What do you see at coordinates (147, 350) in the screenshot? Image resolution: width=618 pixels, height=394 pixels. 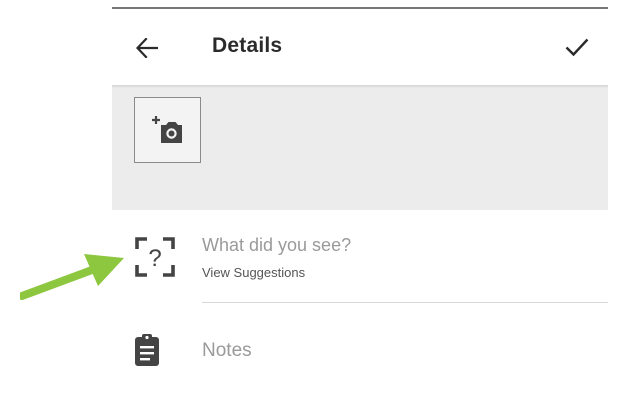 I see `clipboard-icon` at bounding box center [147, 350].